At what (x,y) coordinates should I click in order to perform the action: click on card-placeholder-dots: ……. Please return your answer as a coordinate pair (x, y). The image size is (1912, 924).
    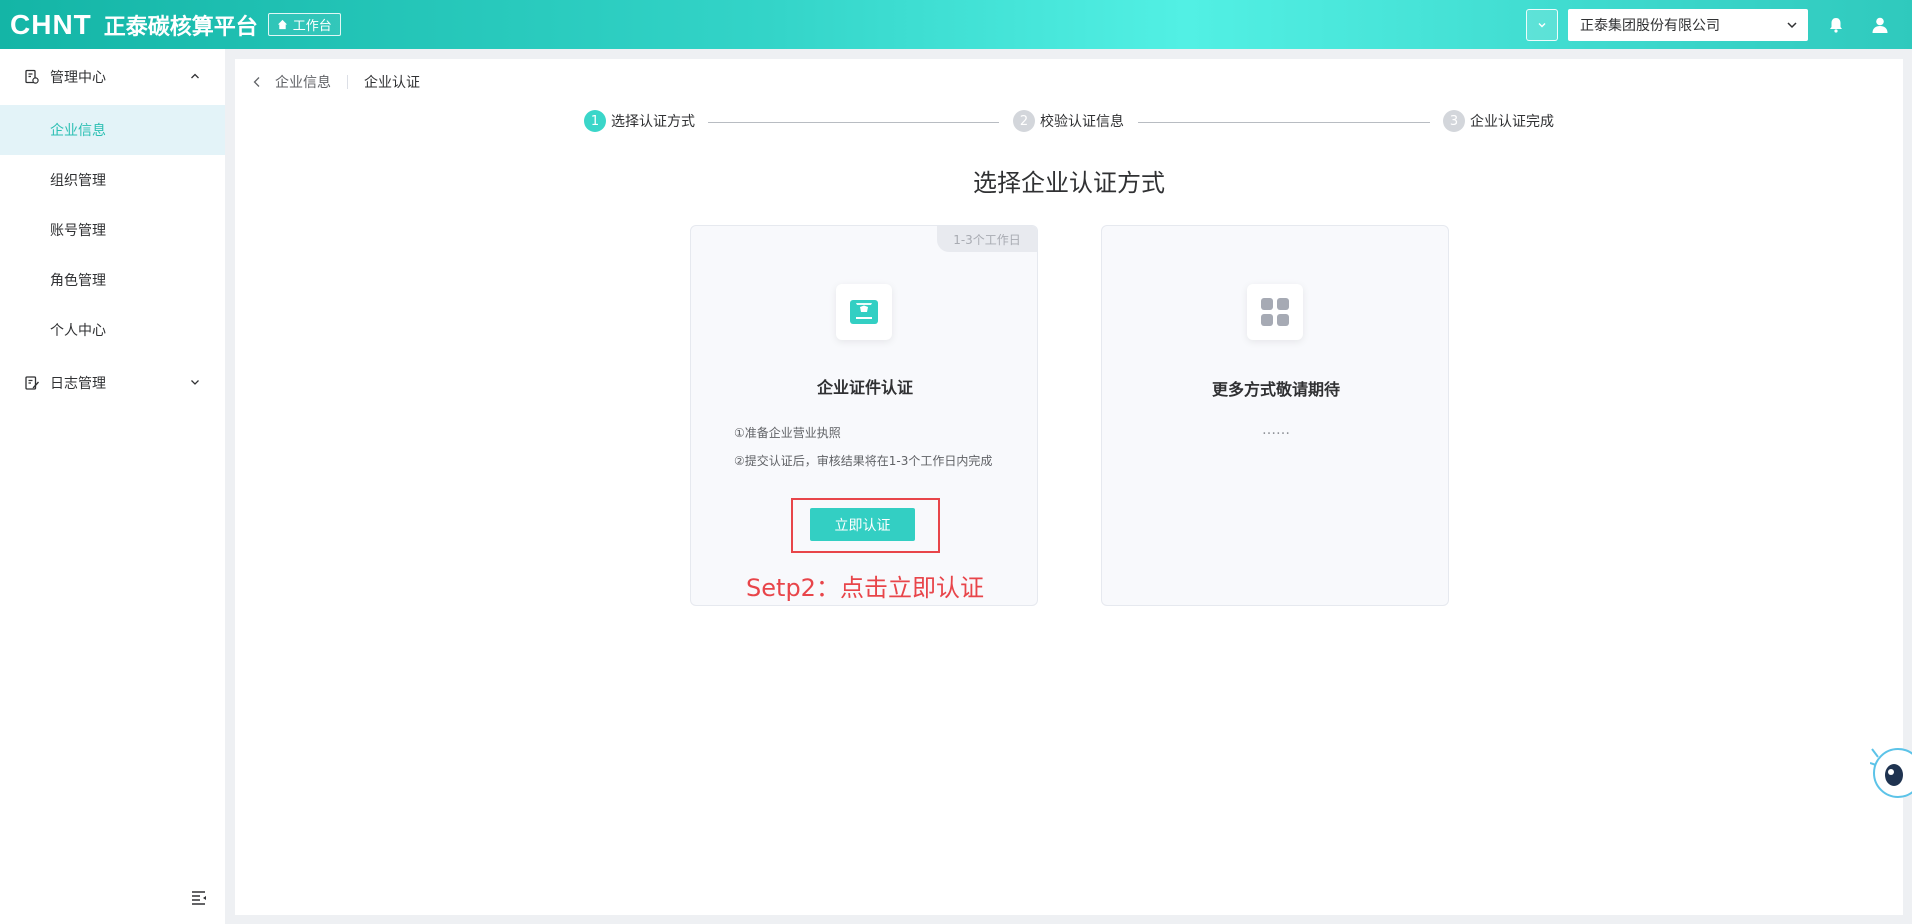
    Looking at the image, I should click on (1276, 430).